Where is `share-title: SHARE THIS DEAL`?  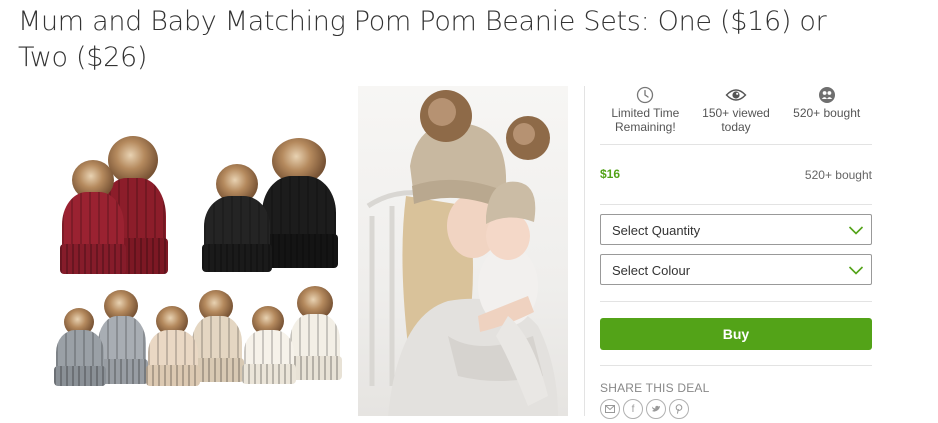
share-title: SHARE THIS DEAL is located at coordinates (655, 388).